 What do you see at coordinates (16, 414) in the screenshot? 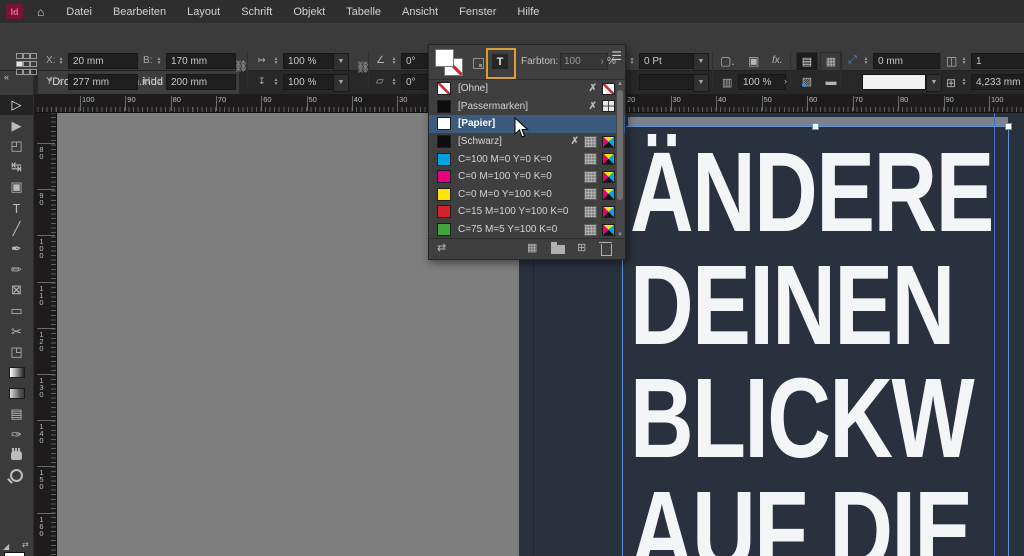
I see `note-tool: ▤` at bounding box center [16, 414].